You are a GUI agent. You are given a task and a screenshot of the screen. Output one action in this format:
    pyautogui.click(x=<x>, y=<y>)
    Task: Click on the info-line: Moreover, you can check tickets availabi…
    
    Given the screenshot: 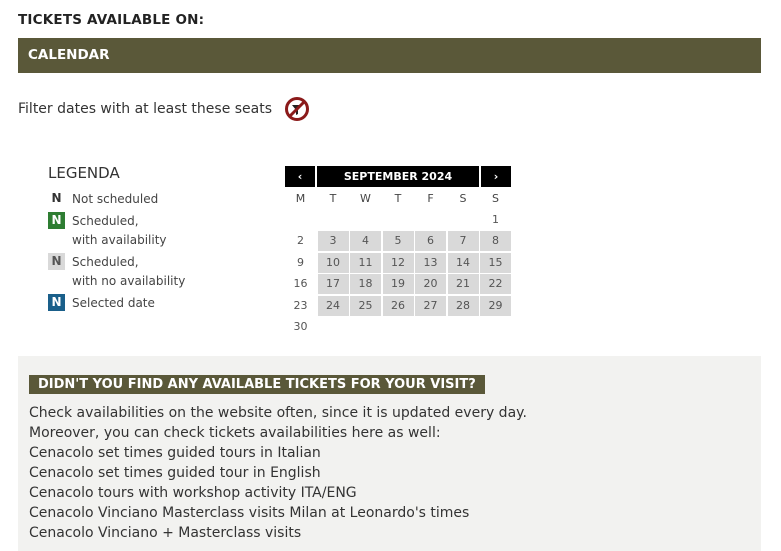 What is the action you would take?
    pyautogui.click(x=235, y=433)
    